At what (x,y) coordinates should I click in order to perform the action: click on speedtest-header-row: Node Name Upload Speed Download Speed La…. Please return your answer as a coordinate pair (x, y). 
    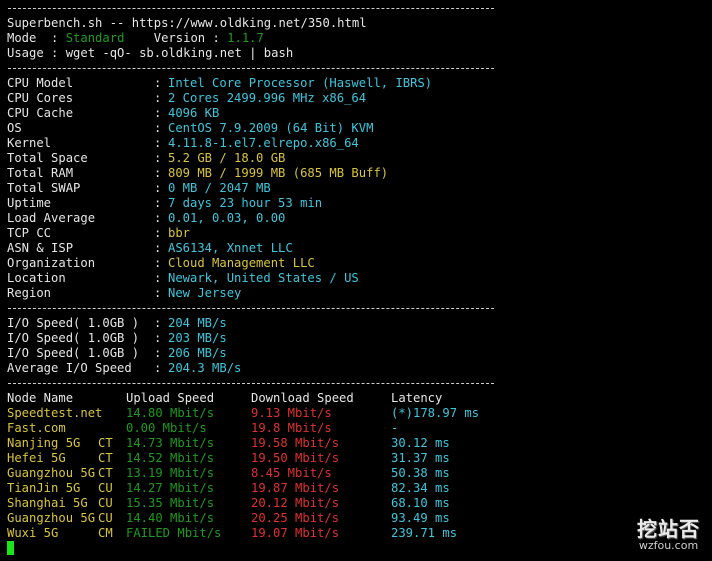
    Looking at the image, I should click on (359, 398).